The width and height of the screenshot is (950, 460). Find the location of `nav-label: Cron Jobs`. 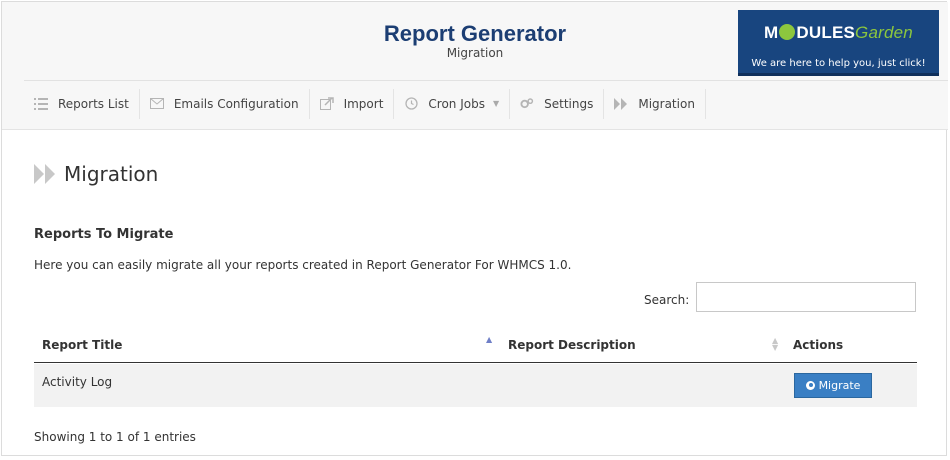

nav-label: Cron Jobs is located at coordinates (456, 103).